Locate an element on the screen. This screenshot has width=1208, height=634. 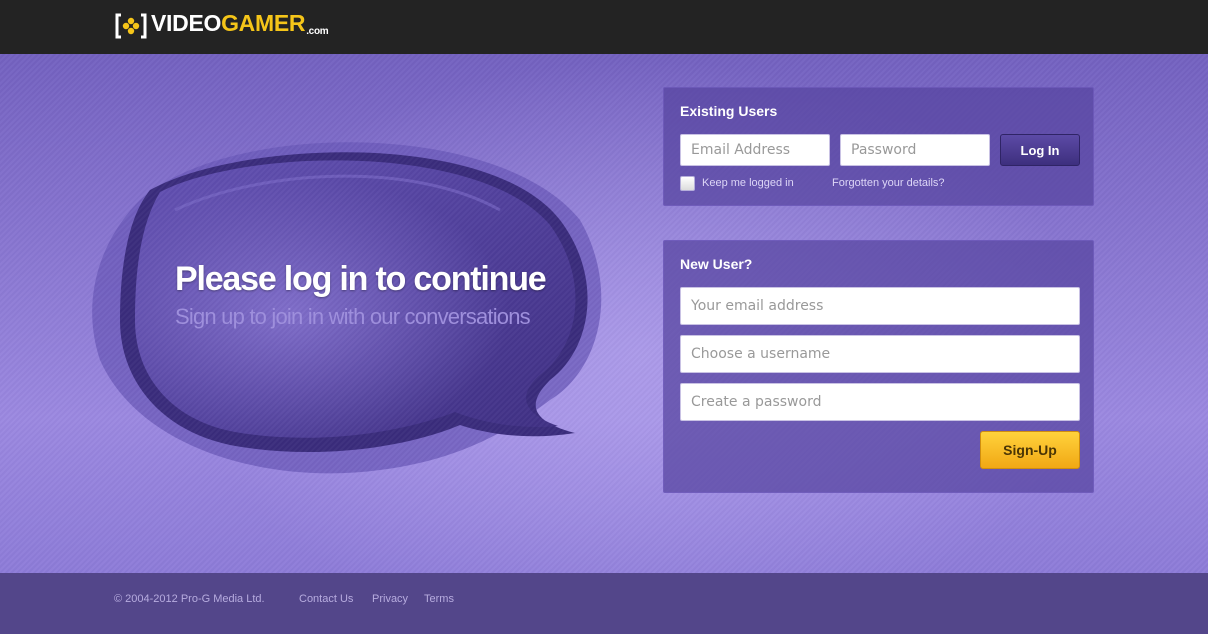
signup-email-field: Your email address is located at coordinates (880, 306).